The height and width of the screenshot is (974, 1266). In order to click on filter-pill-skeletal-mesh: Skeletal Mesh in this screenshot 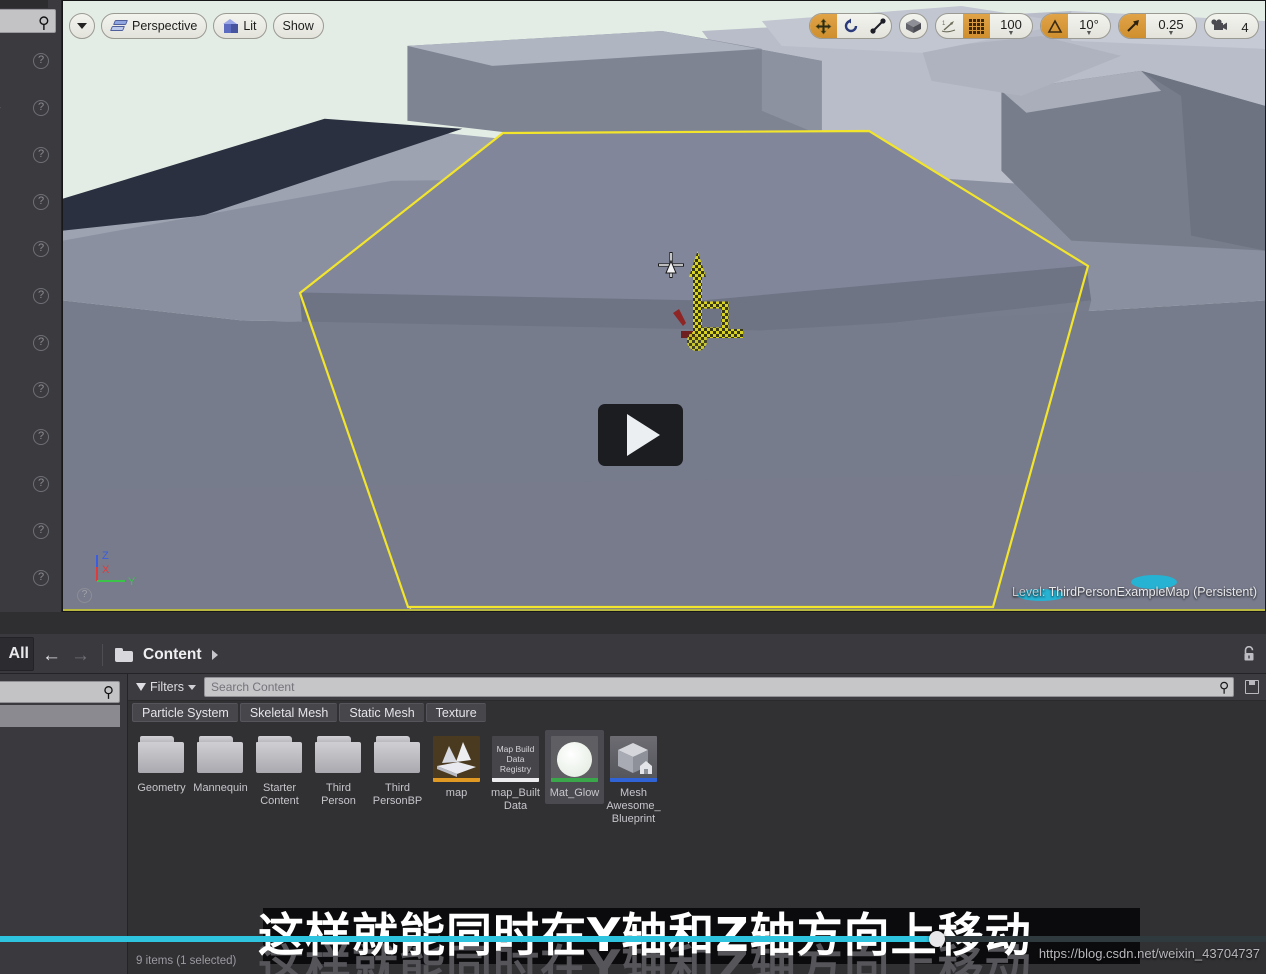, I will do `click(288, 712)`.